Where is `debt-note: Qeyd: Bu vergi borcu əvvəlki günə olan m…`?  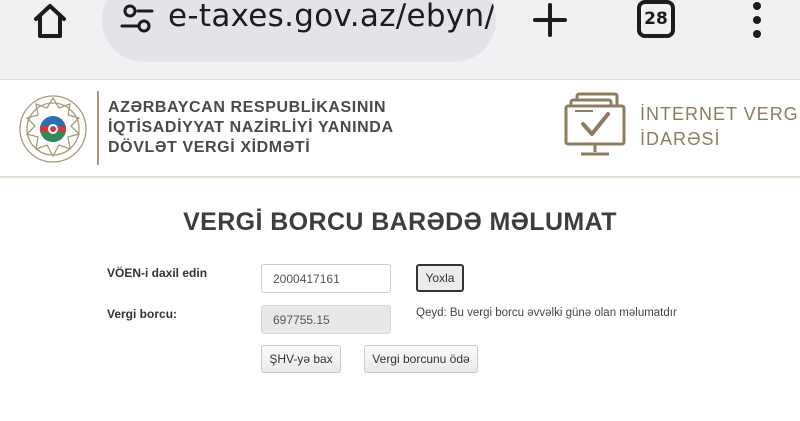 debt-note: Qeyd: Bu vergi borcu əvvəlki günə olan m… is located at coordinates (546, 313).